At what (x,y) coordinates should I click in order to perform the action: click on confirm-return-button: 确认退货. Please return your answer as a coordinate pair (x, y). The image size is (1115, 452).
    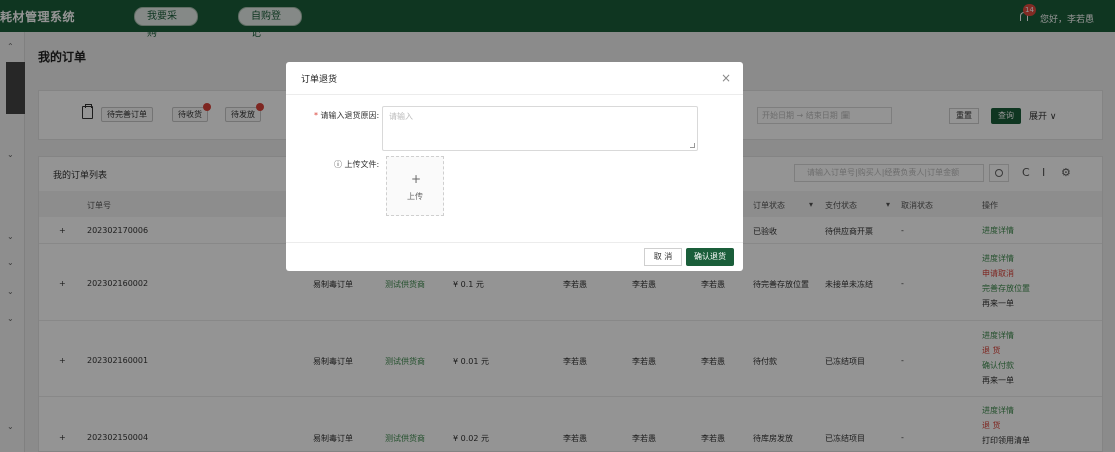
    Looking at the image, I should click on (710, 257).